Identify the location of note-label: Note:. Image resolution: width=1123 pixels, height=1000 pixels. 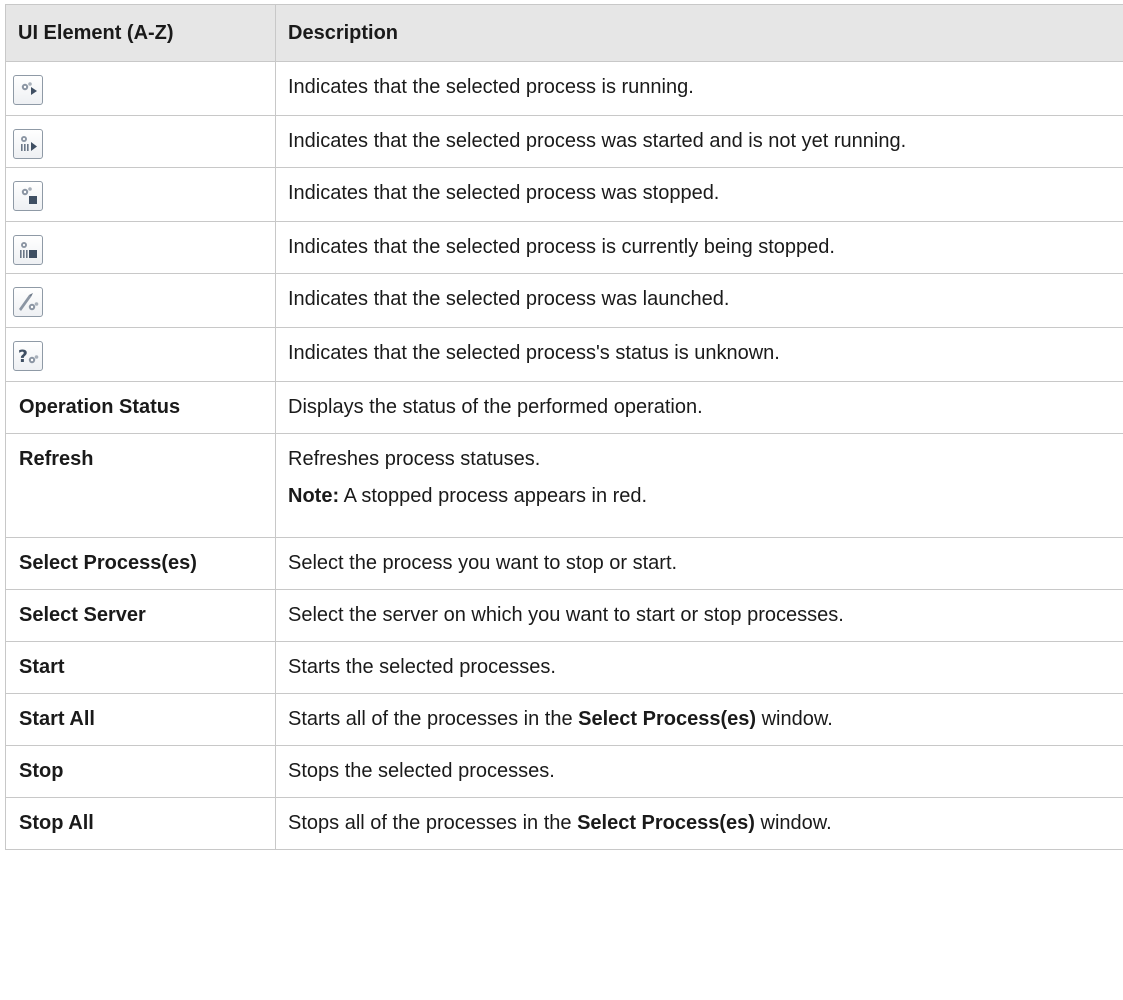
(314, 496).